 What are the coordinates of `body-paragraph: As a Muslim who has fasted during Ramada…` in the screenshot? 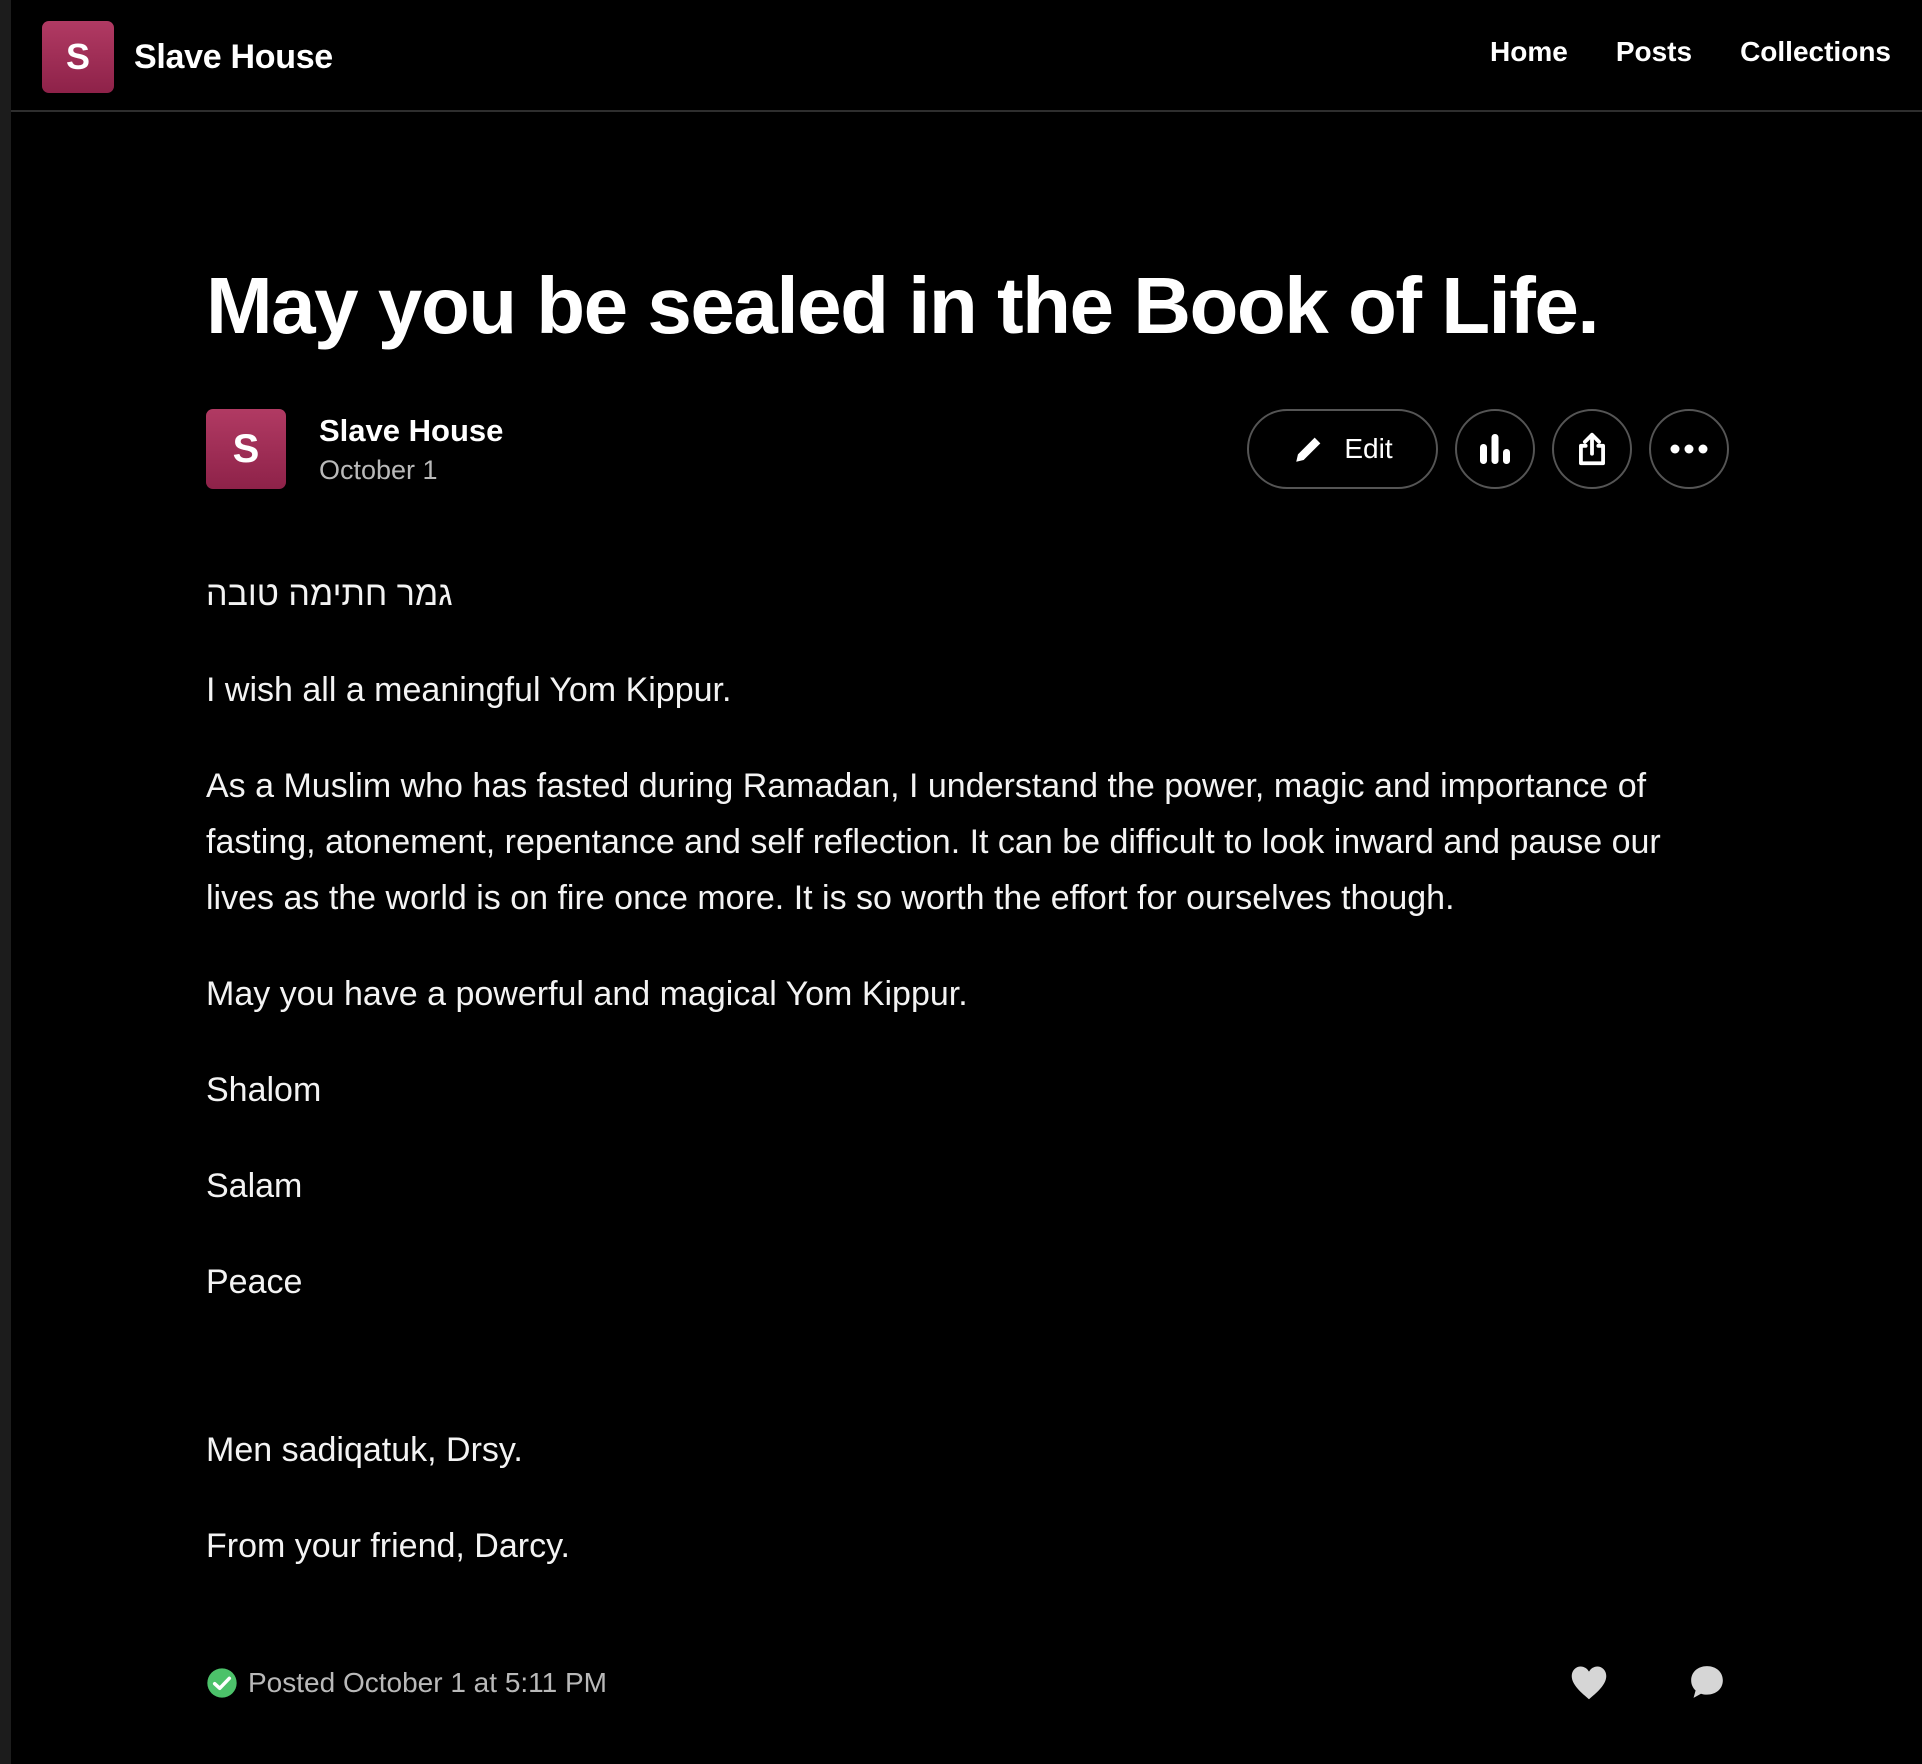 It's located at (933, 842).